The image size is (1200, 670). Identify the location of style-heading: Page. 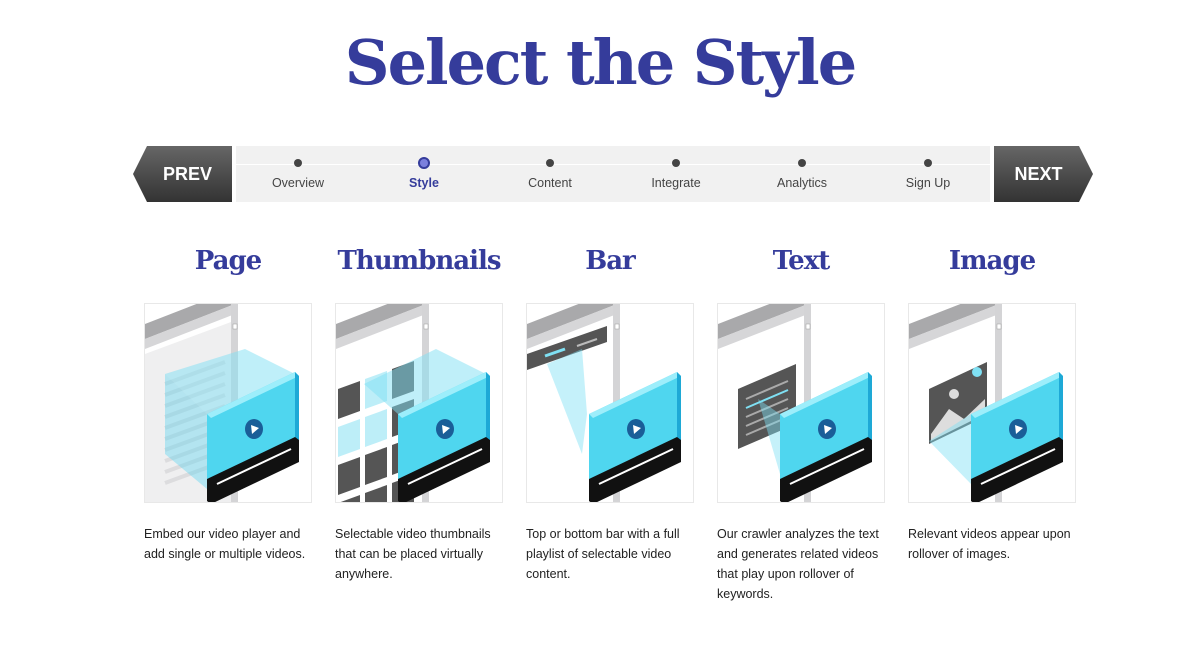
(228, 271).